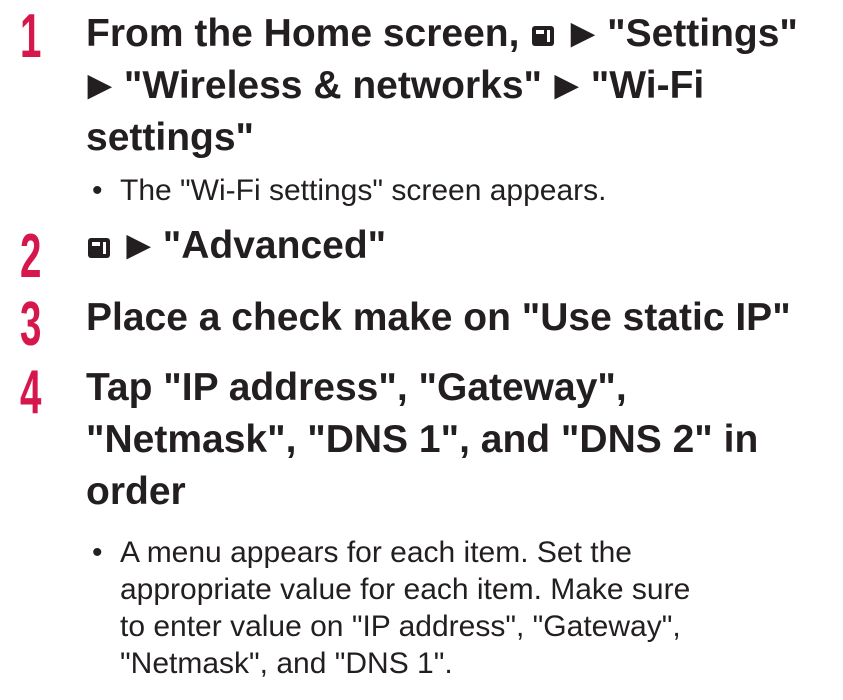  I want to click on step-number: 1, so click(31, 36).